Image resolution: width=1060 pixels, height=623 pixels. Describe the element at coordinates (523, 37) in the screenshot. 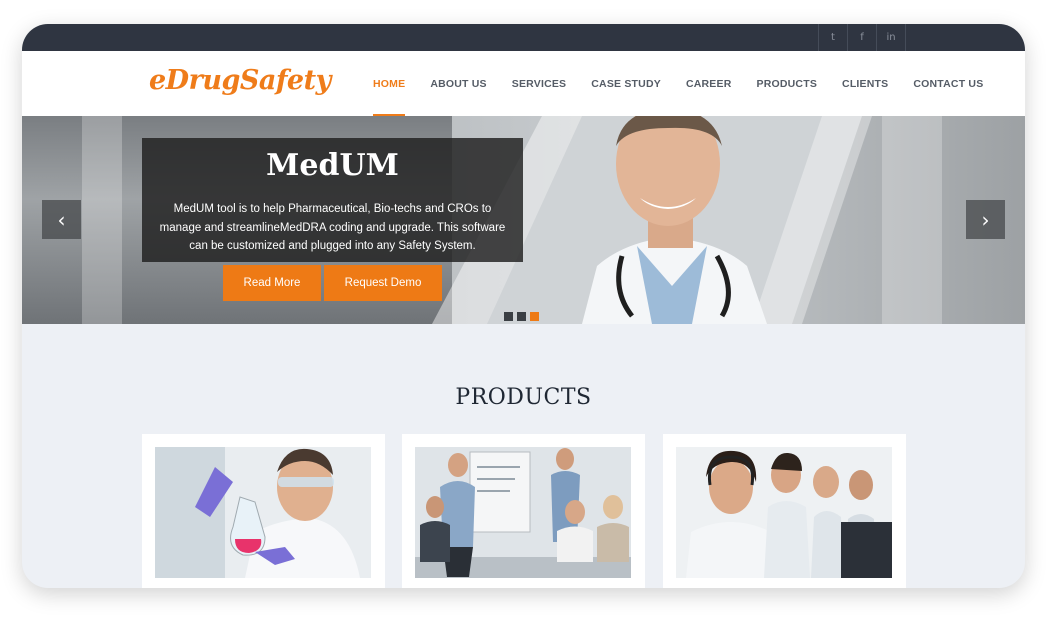

I see `top-bar: t f in` at that location.